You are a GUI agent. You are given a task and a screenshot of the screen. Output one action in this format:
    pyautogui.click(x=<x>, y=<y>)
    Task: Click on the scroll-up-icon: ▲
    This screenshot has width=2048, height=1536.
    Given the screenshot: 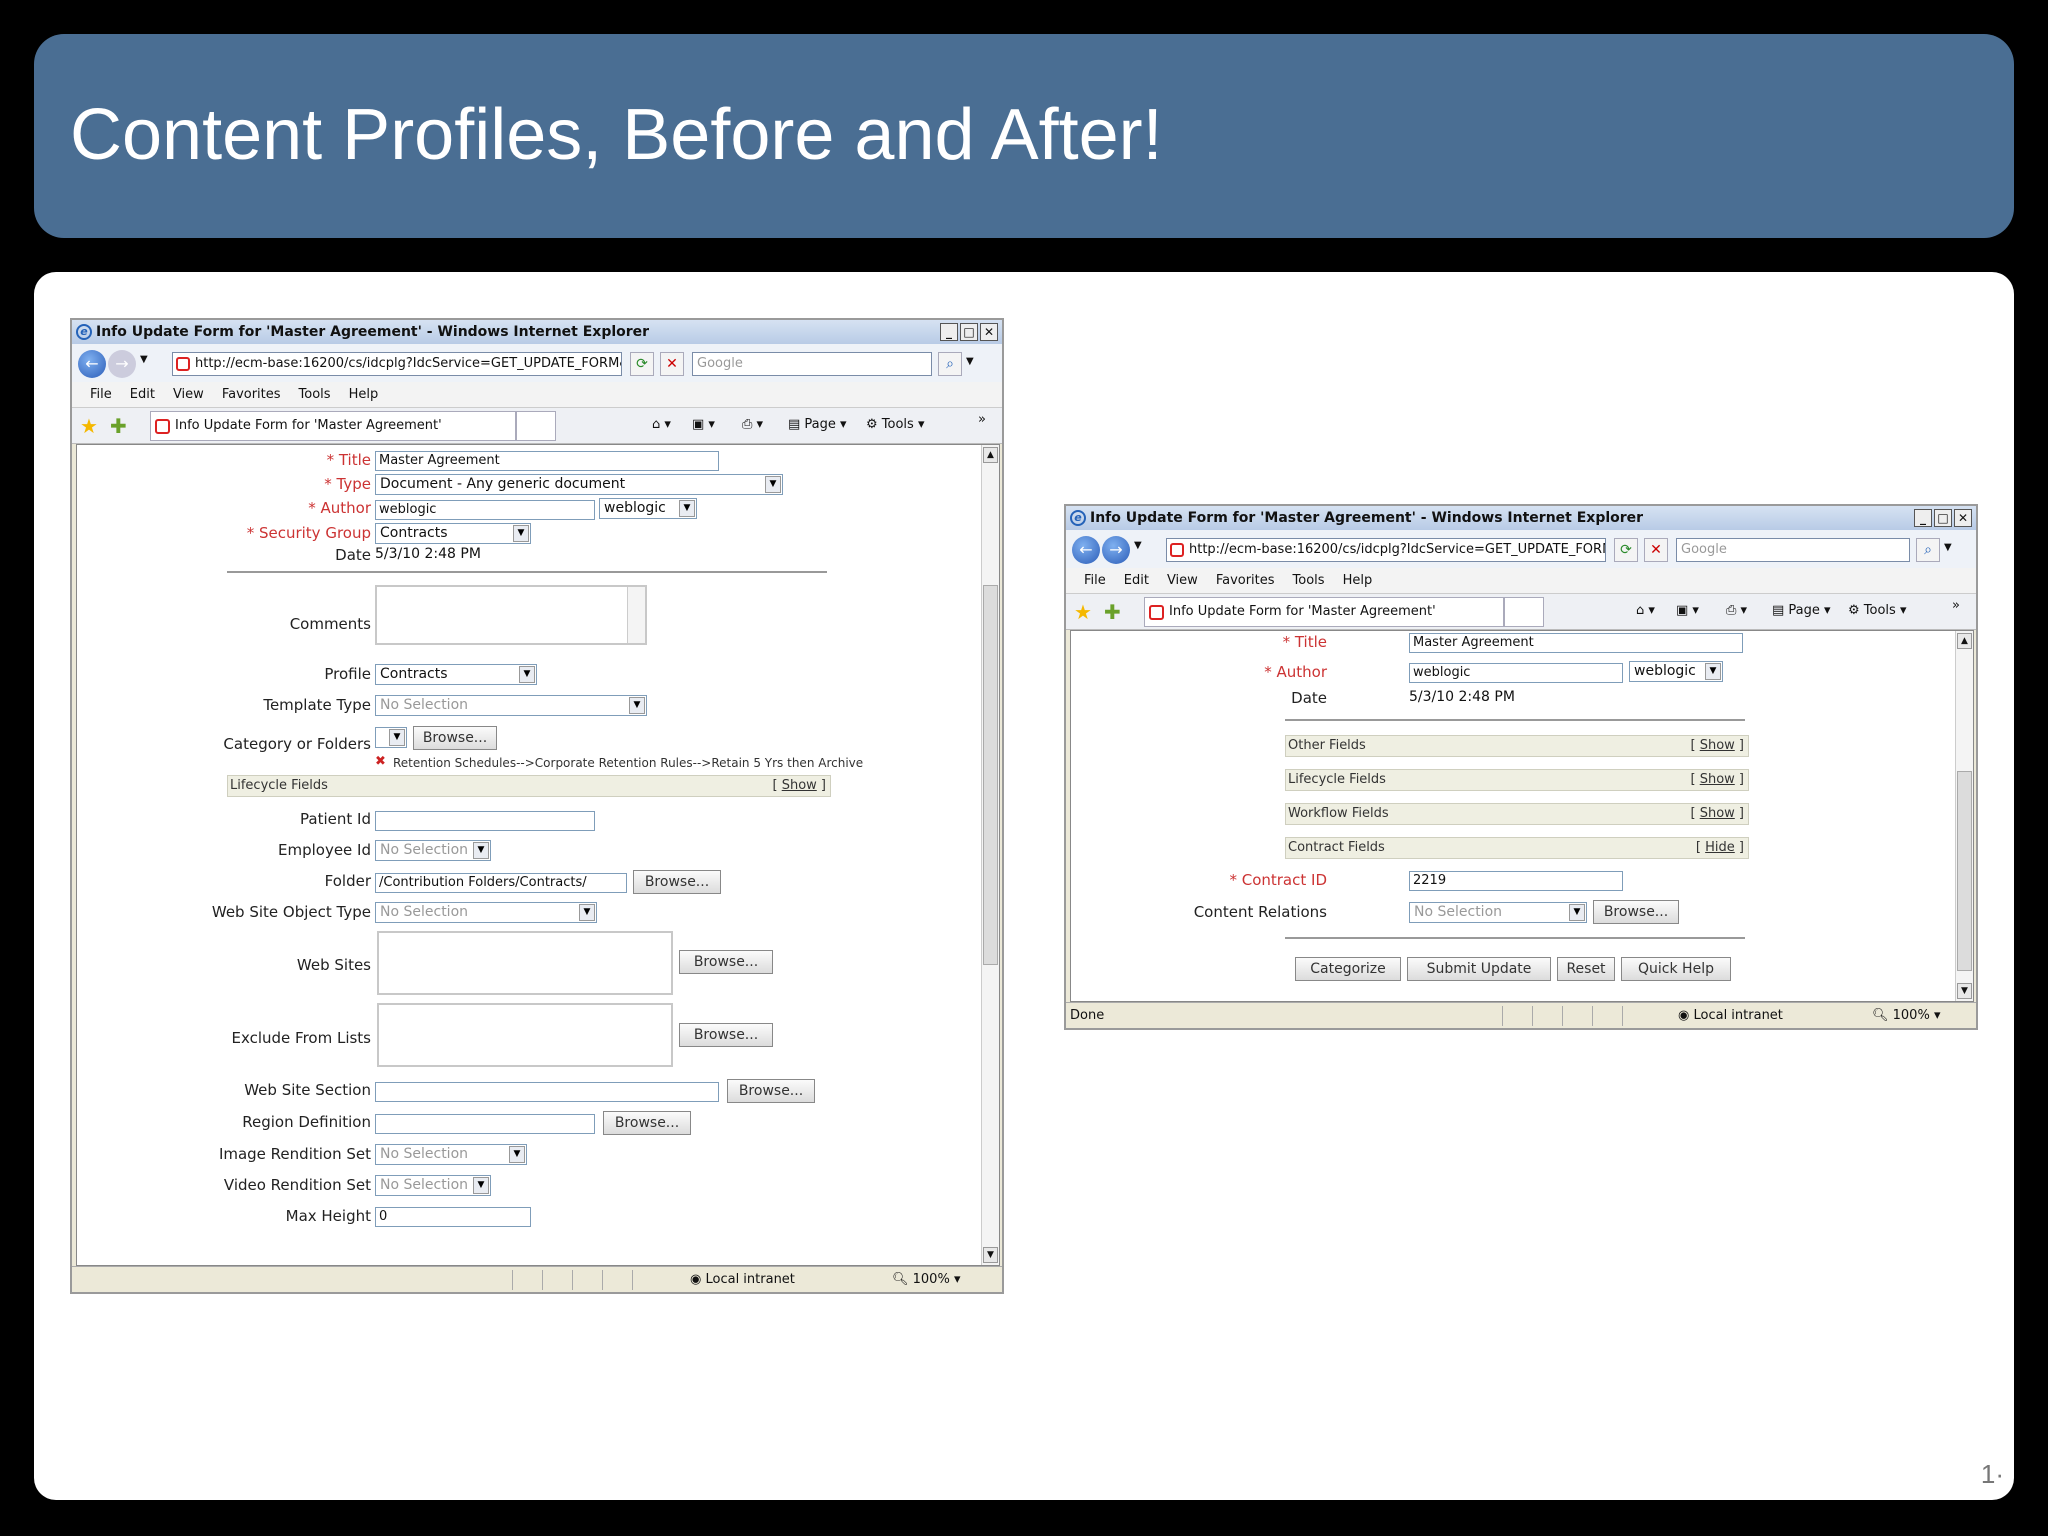 What is the action you would take?
    pyautogui.click(x=990, y=455)
    